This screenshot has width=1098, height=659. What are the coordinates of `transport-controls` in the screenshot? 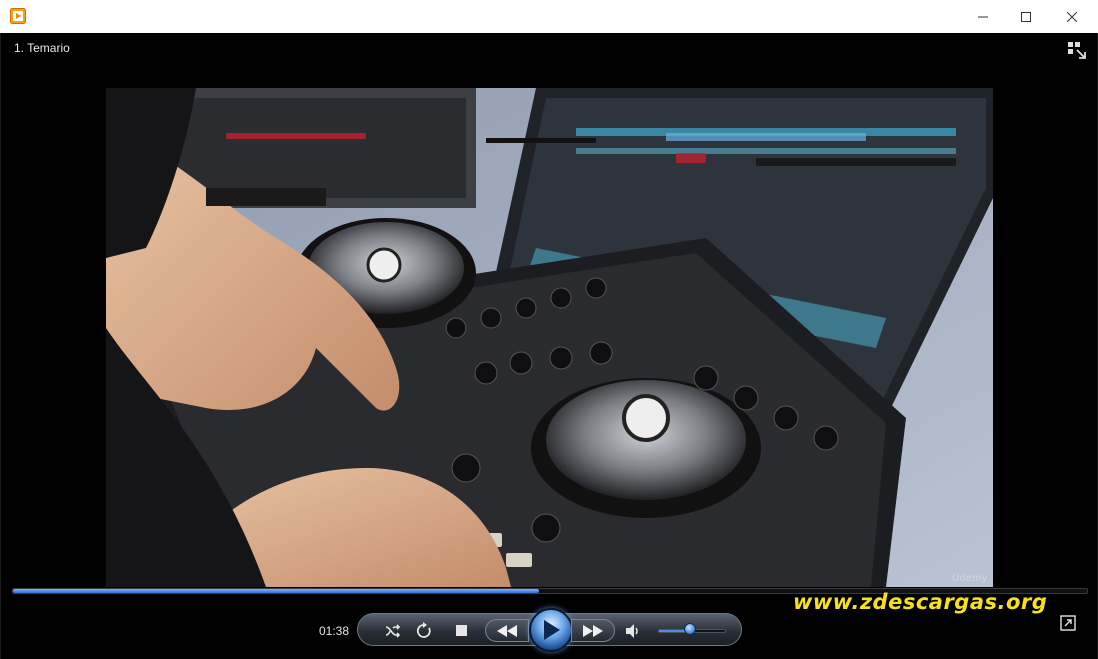 It's located at (549, 630).